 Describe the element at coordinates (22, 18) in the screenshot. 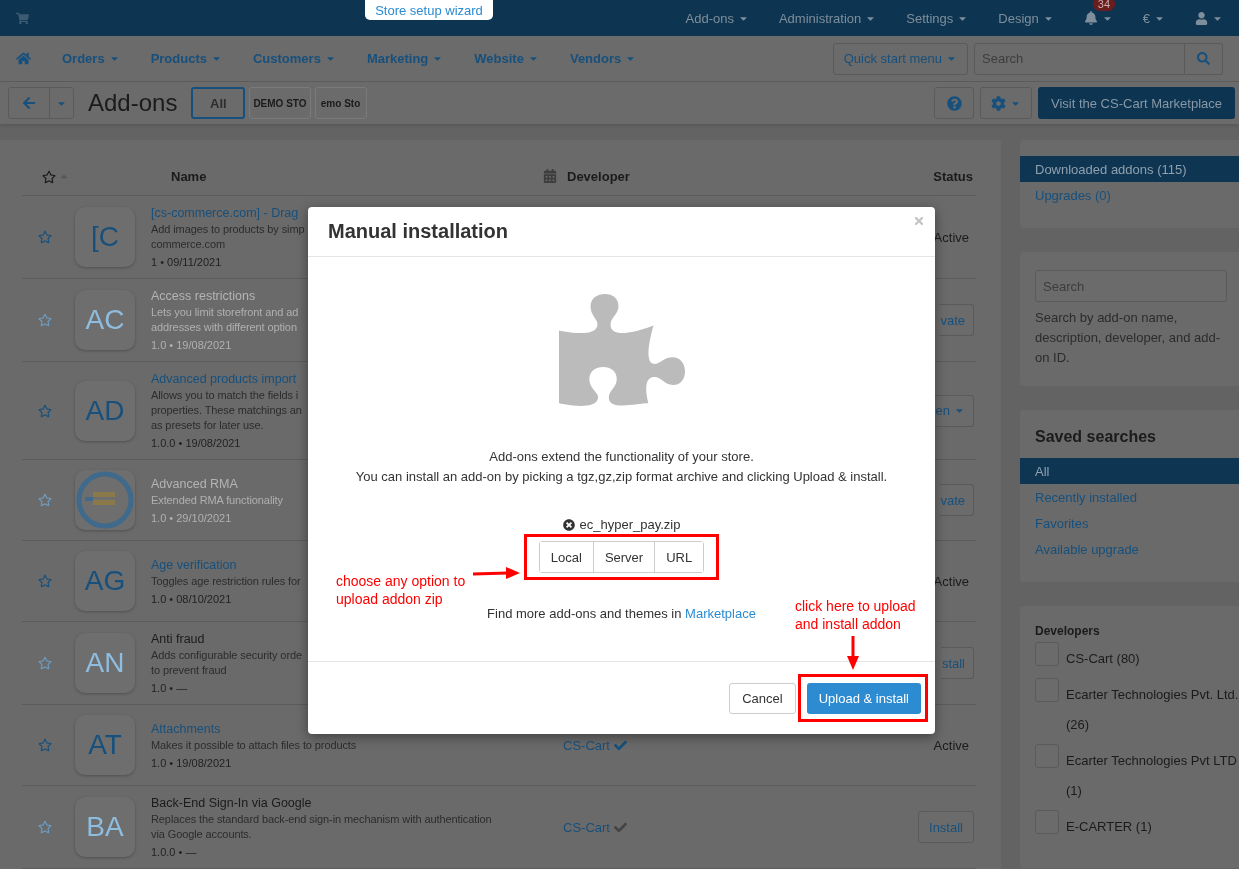

I see `cart-icon` at that location.